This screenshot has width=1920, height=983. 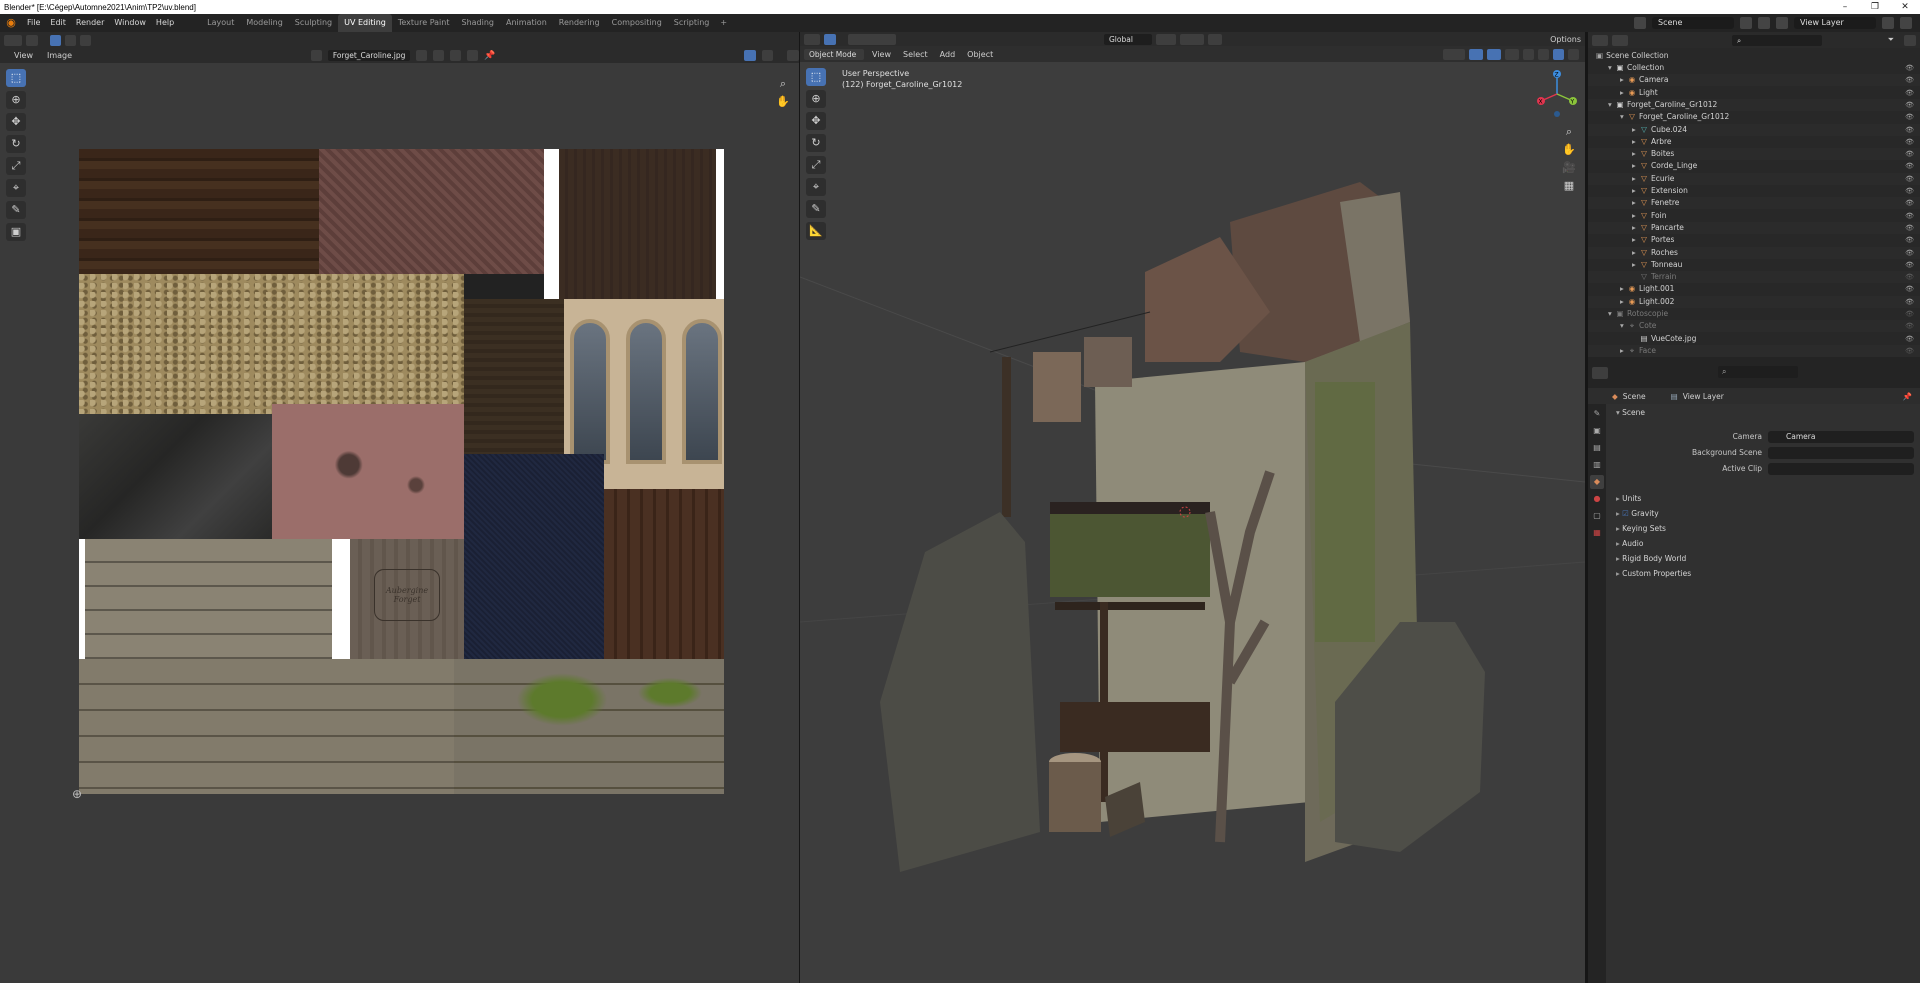 What do you see at coordinates (1634, 396) in the screenshot?
I see `breadcrumb-scene: Scene` at bounding box center [1634, 396].